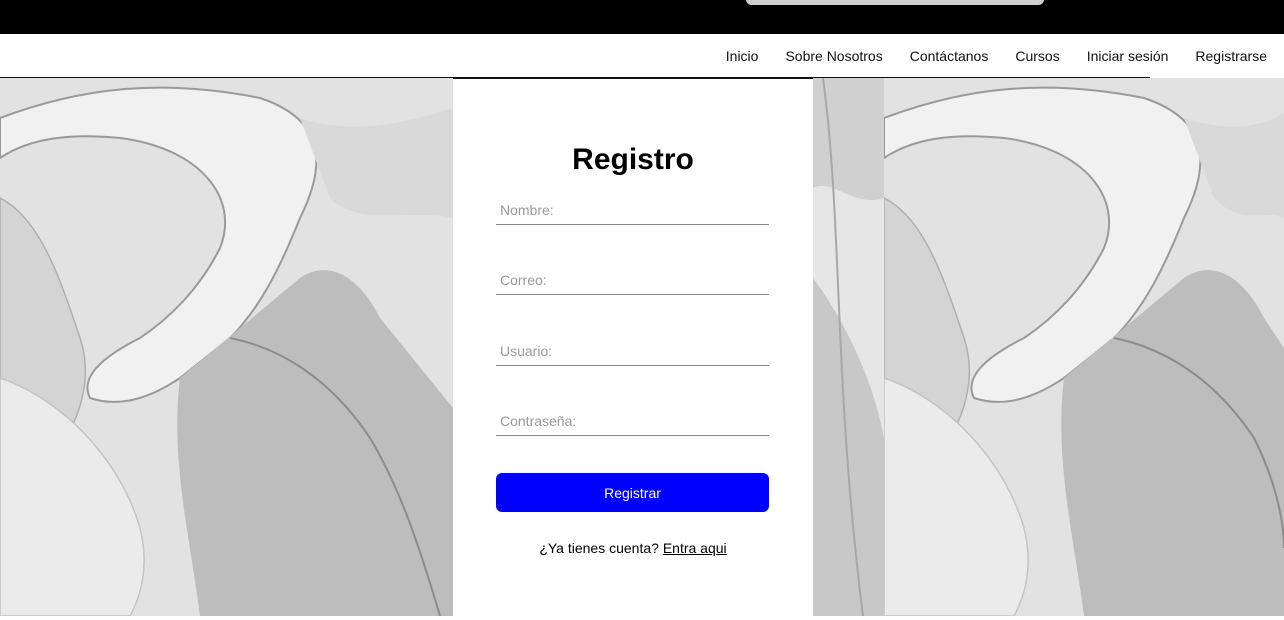 This screenshot has height=620, width=1284. I want to click on name-field, so click(632, 210).